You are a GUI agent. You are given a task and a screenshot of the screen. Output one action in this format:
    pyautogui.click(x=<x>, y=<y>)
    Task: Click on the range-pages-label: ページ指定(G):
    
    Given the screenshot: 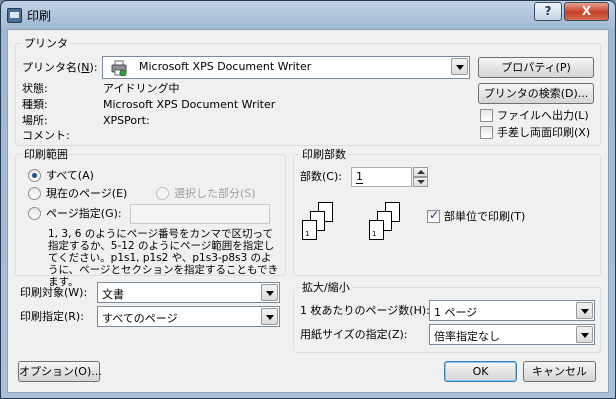 What is the action you would take?
    pyautogui.click(x=84, y=214)
    